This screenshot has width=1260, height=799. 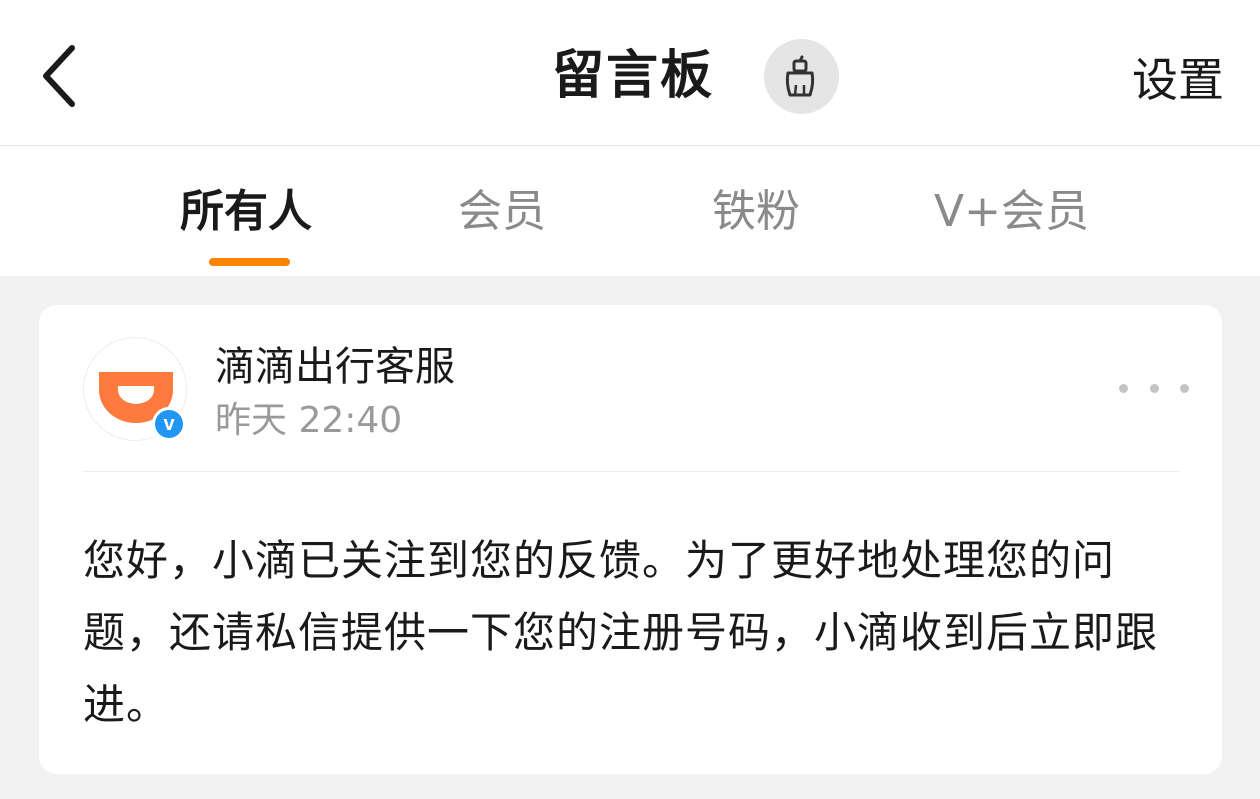 What do you see at coordinates (169, 424) in the screenshot?
I see `verified-badge-icon: v` at bounding box center [169, 424].